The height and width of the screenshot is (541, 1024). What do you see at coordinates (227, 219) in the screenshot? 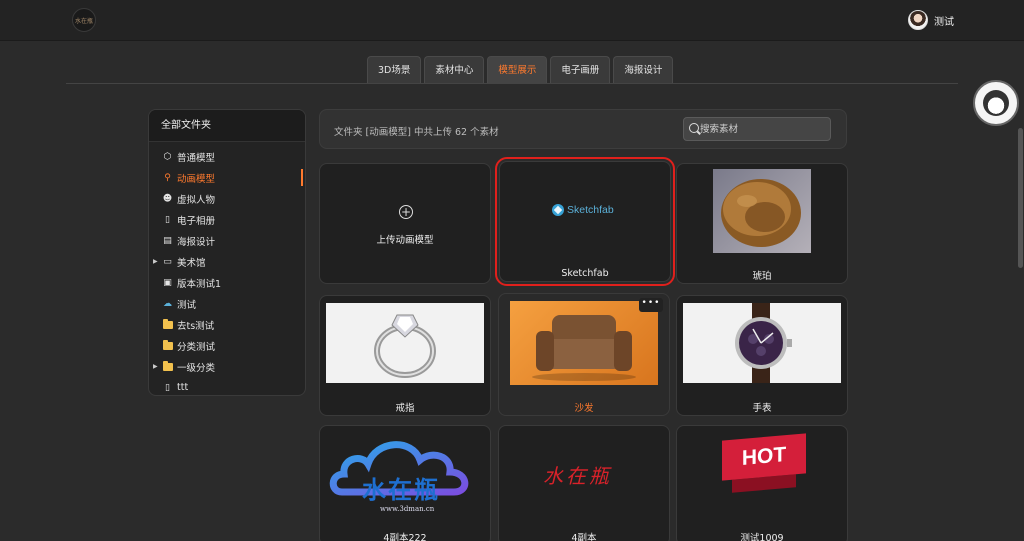
I see `sidebar-item-e-album: ▯ 电子相册` at bounding box center [227, 219].